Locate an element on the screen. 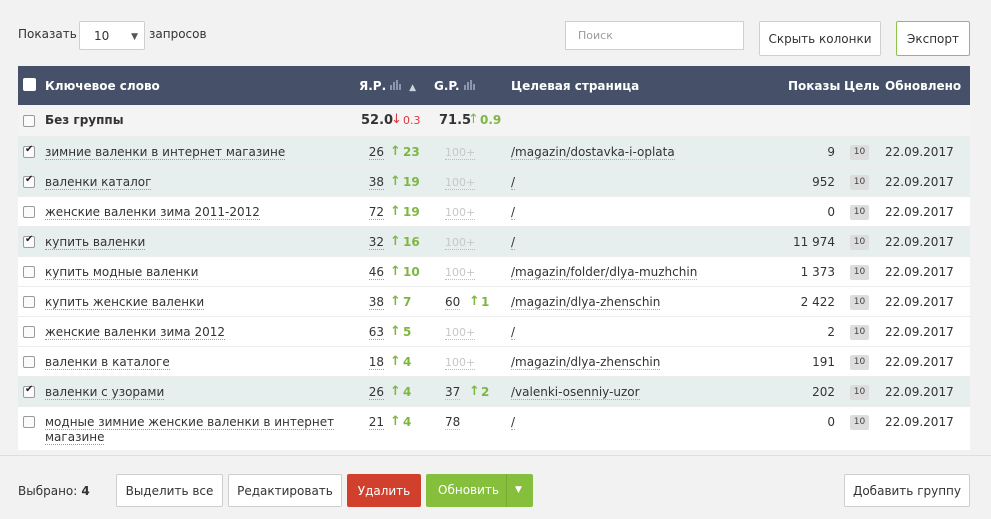 This screenshot has height=519, width=991. target-url: /valenki-osenniy-uzor is located at coordinates (575, 392).